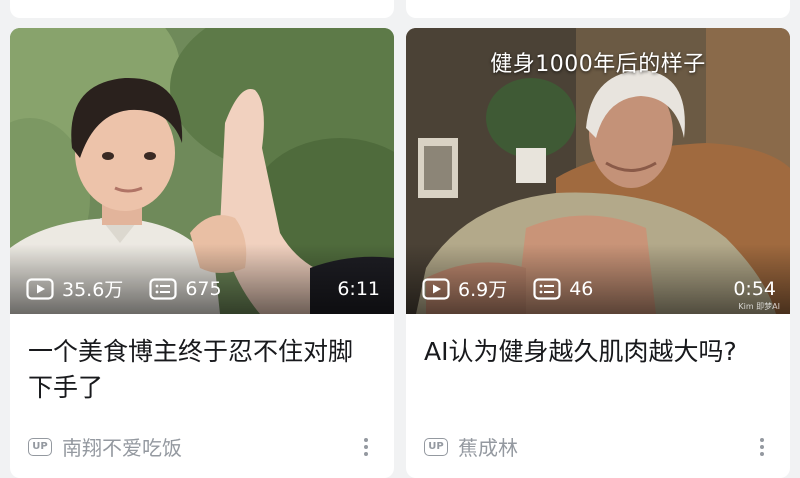 The width and height of the screenshot is (800, 478). I want to click on view-count: 6.9万, so click(464, 288).